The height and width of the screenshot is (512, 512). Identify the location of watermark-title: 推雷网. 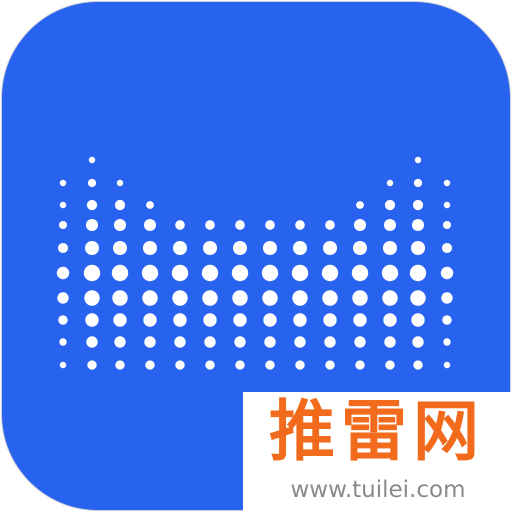
(377, 431).